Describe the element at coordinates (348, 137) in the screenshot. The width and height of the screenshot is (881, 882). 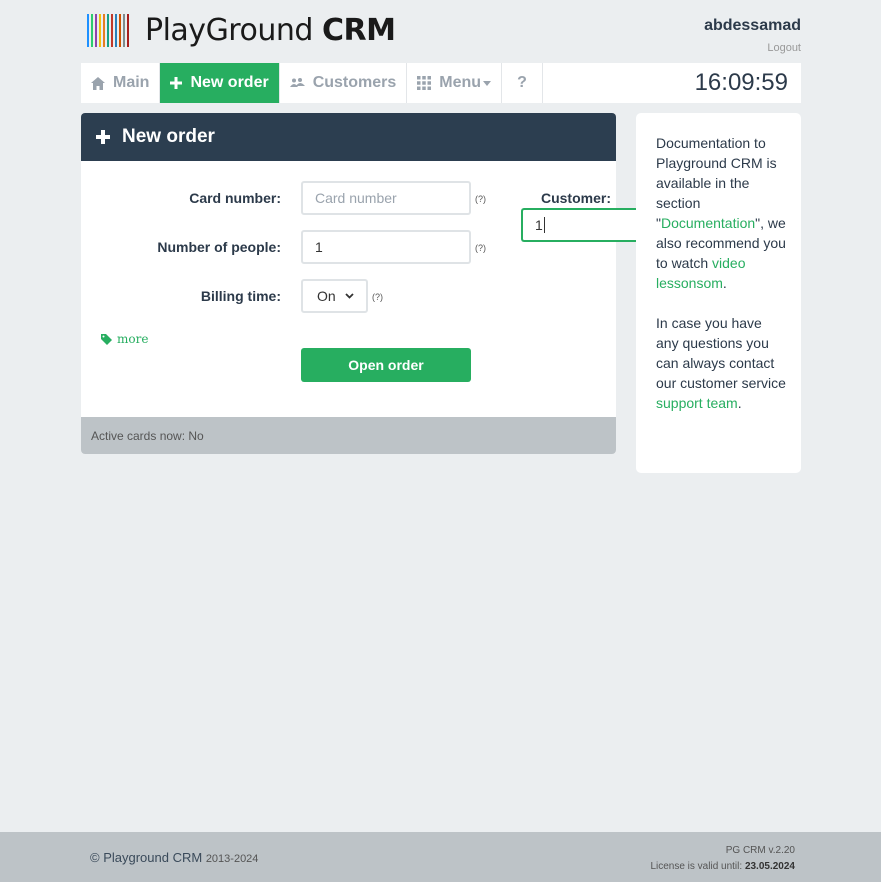
I see `panel-header: New order` at that location.